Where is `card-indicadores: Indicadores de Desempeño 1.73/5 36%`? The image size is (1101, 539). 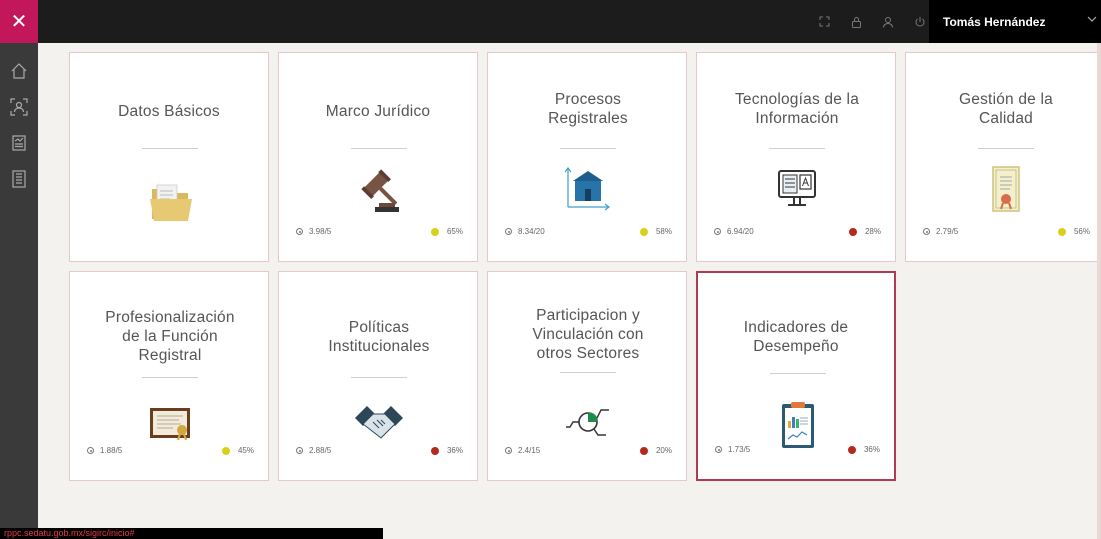 card-indicadores: Indicadores de Desempeño 1.73/5 36% is located at coordinates (796, 376).